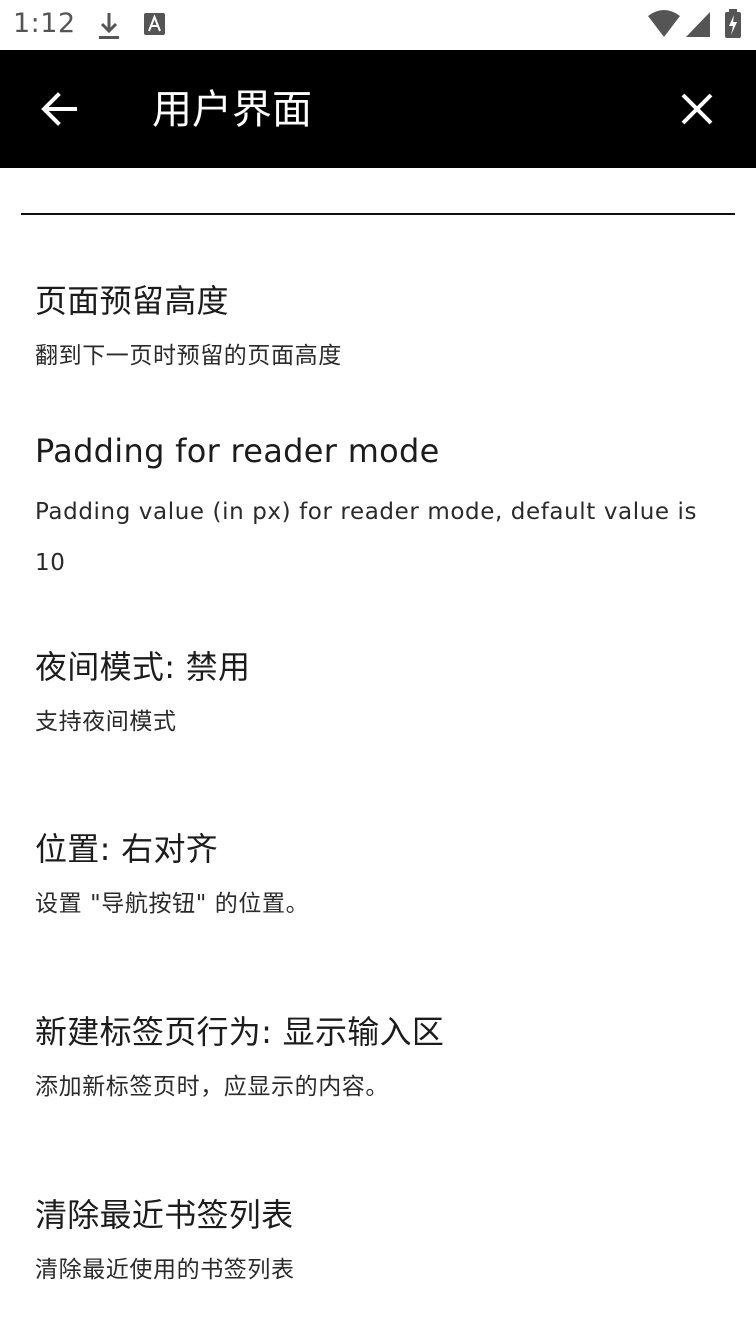  What do you see at coordinates (664, 23) in the screenshot?
I see `wifi-icon` at bounding box center [664, 23].